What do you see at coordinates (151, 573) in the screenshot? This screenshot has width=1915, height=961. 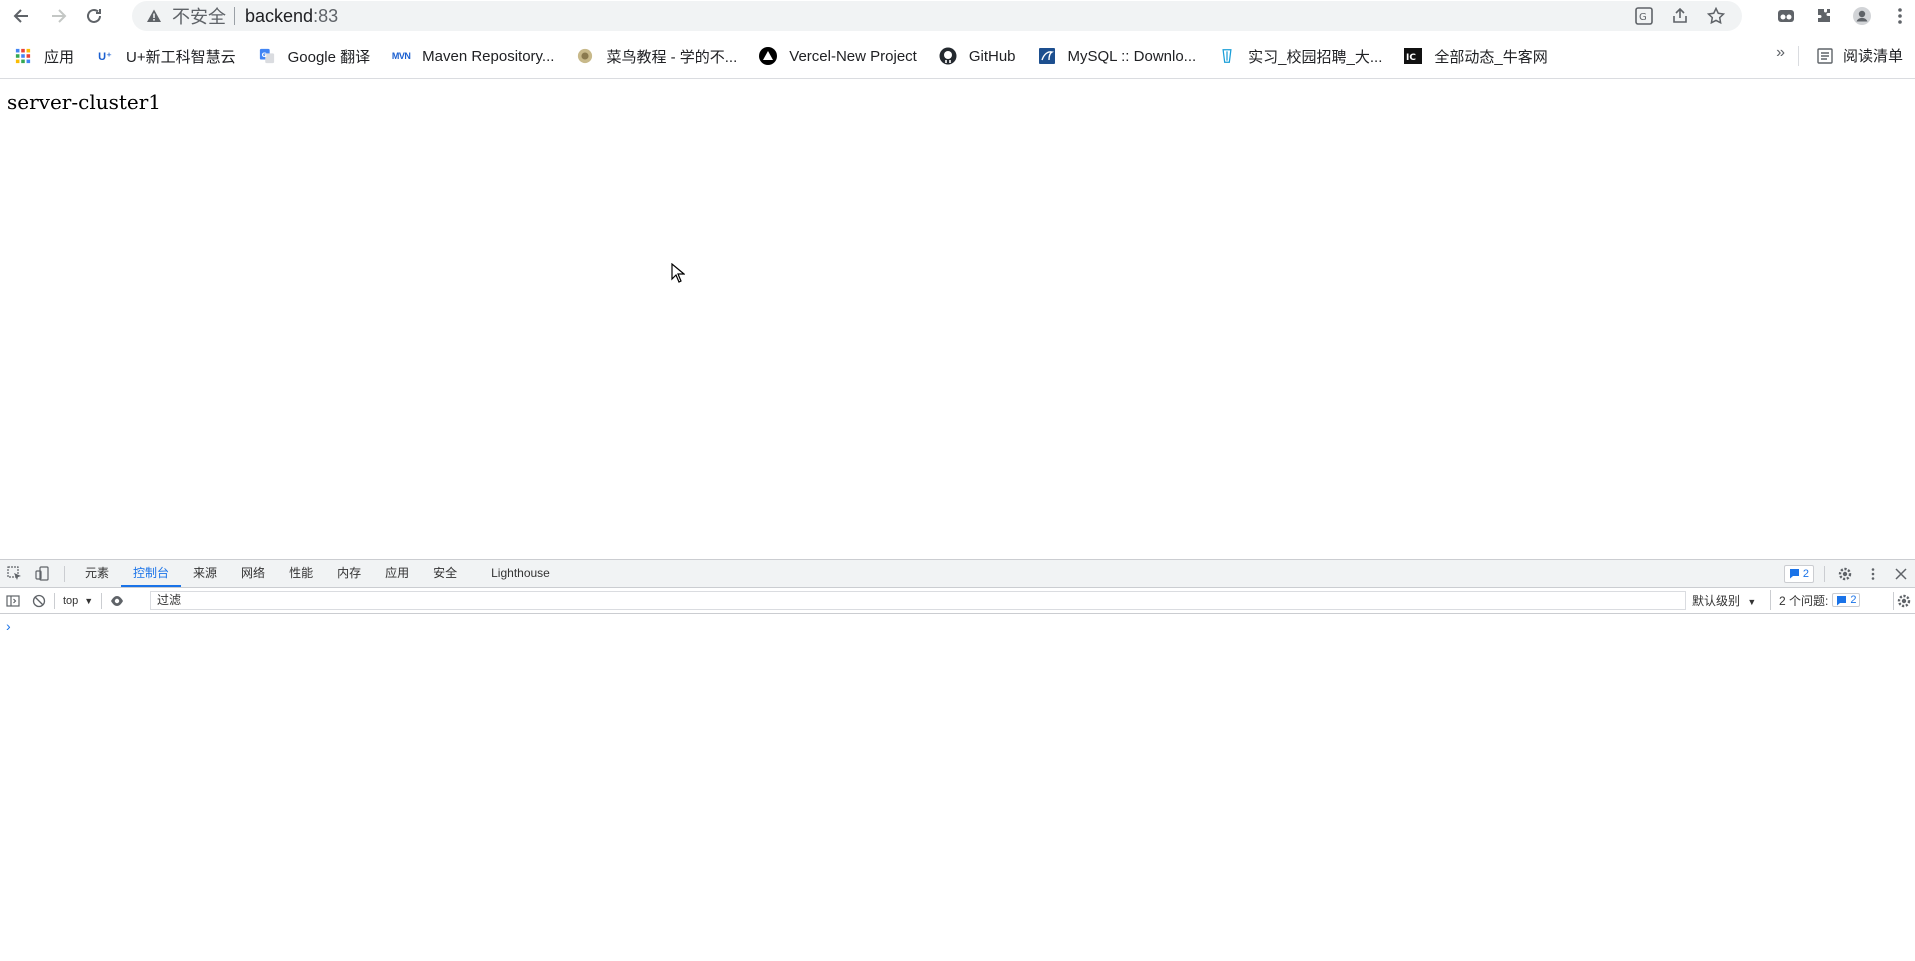 I see `tab-console: 控制台` at bounding box center [151, 573].